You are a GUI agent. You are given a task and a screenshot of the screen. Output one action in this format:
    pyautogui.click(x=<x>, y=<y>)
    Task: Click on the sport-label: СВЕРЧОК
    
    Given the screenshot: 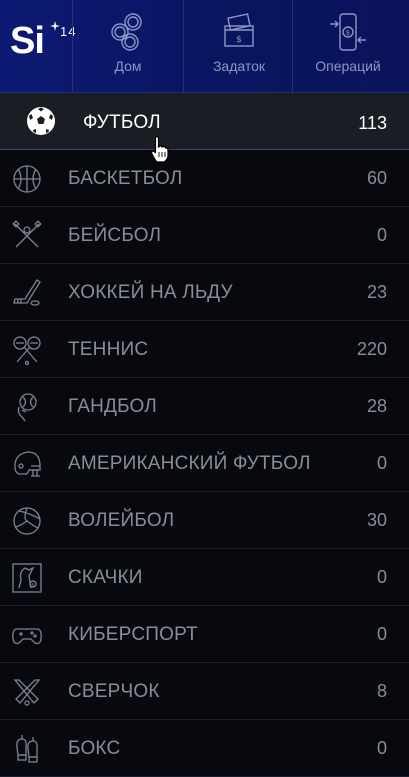 What is the action you would take?
    pyautogui.click(x=114, y=691)
    